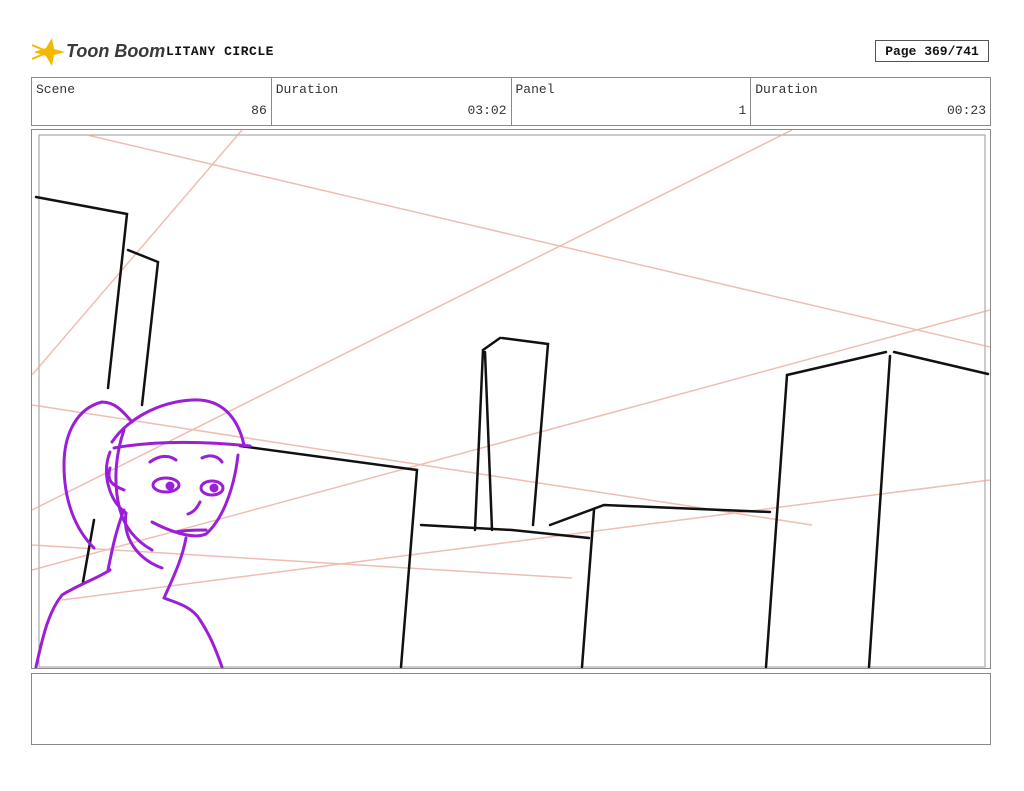  I want to click on toon-boom-logo: Toon Boom, so click(98, 52).